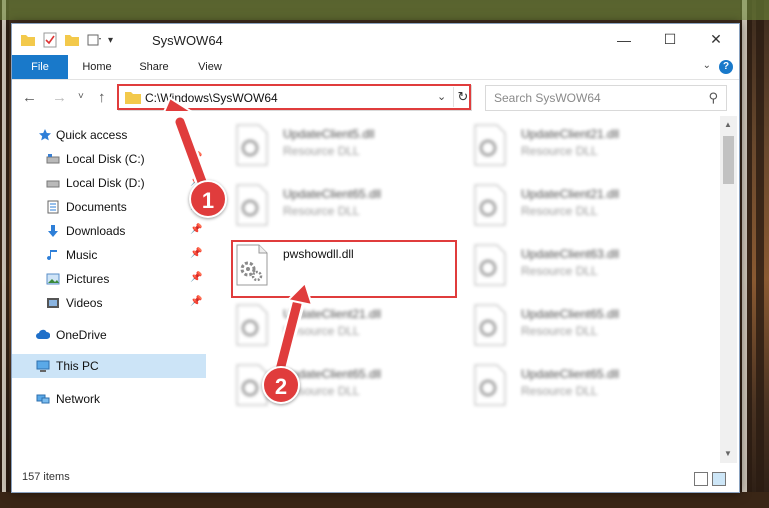 The width and height of the screenshot is (769, 508). What do you see at coordinates (53, 303) in the screenshot?
I see `video-icon` at bounding box center [53, 303].